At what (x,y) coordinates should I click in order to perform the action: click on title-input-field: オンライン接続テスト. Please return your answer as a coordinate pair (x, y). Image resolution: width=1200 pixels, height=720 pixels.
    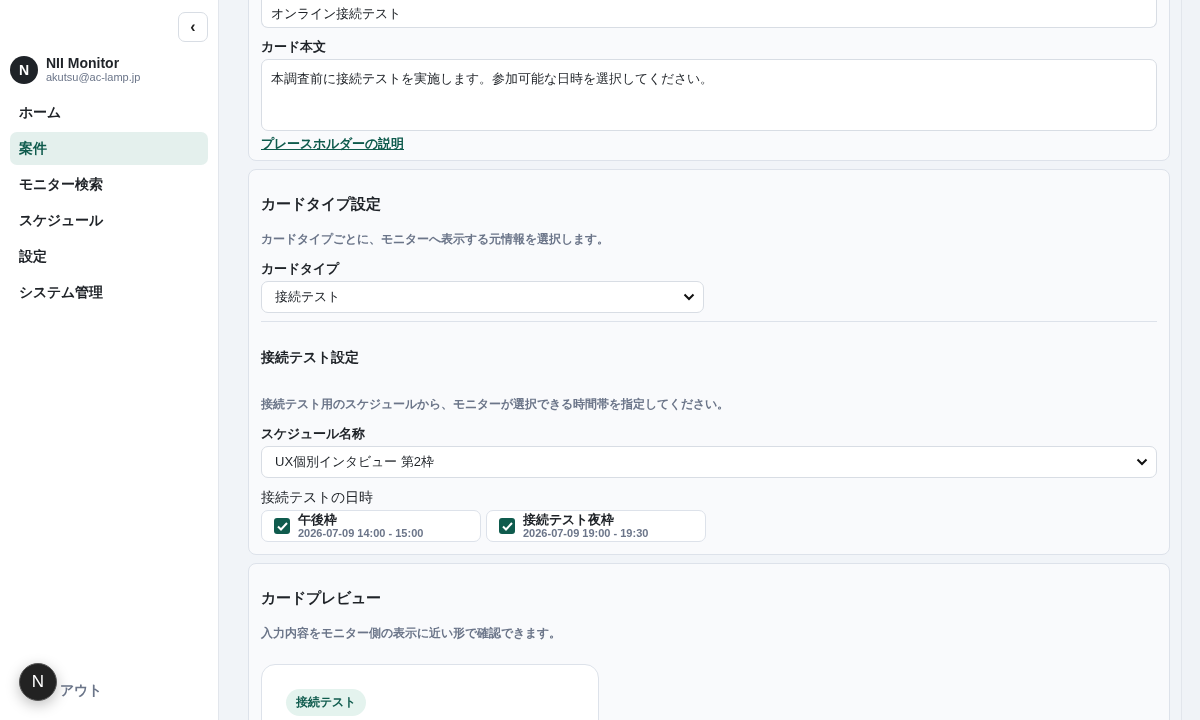
    Looking at the image, I should click on (709, 14).